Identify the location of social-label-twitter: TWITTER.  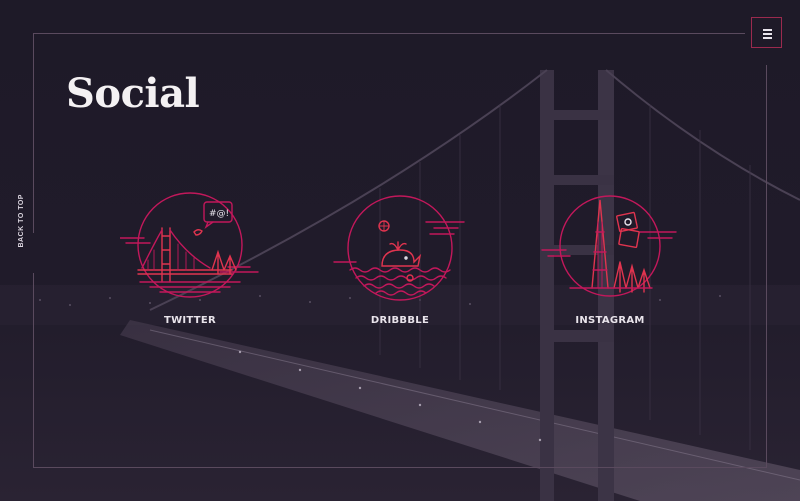
(190, 320).